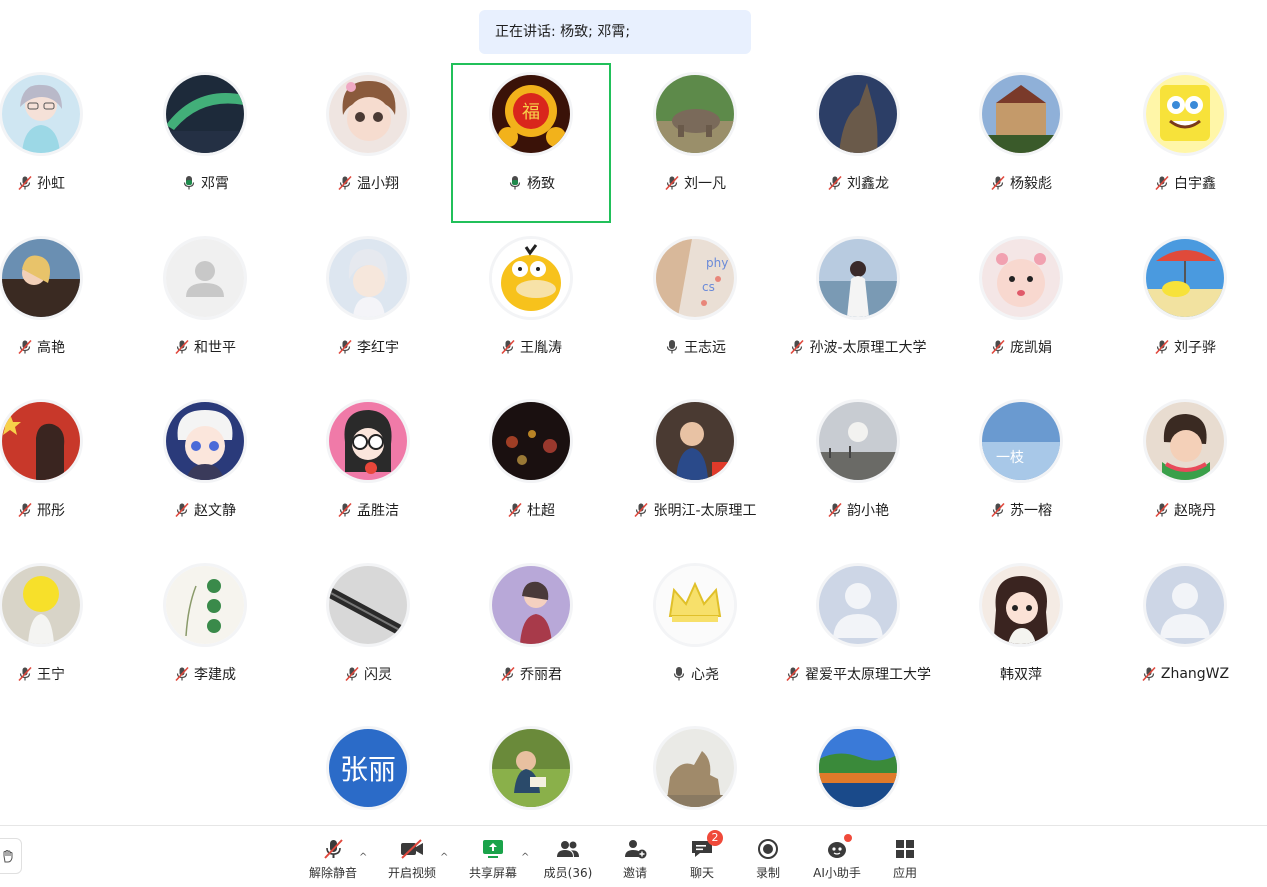 The height and width of the screenshot is (887, 1267). Describe the element at coordinates (858, 183) in the screenshot. I see `participant-name-row: 刘鑫龙` at that location.